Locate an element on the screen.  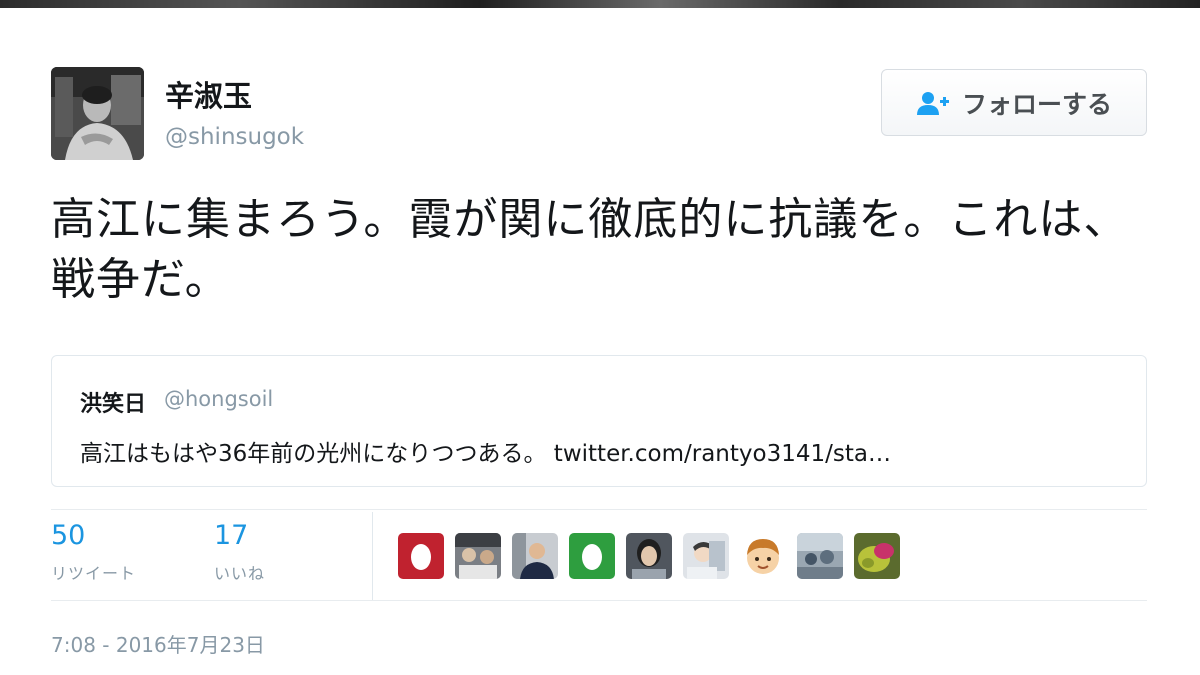
cartoon-face-icon is located at coordinates (763, 556).